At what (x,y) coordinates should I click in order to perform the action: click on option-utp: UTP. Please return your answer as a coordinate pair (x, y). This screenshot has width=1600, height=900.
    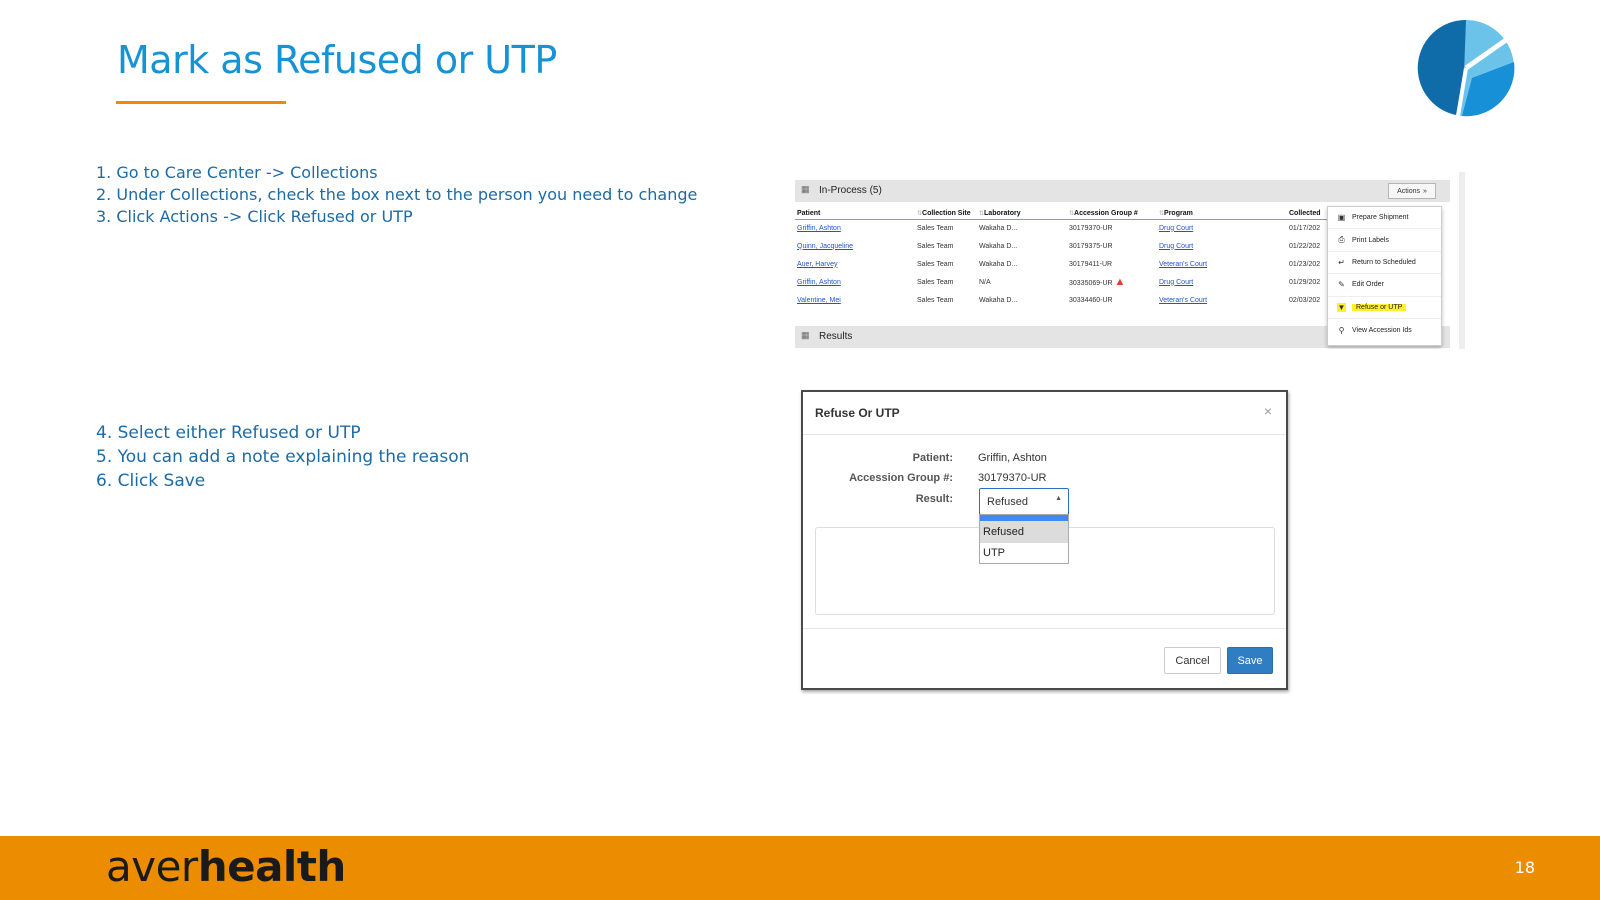
    Looking at the image, I should click on (1024, 554).